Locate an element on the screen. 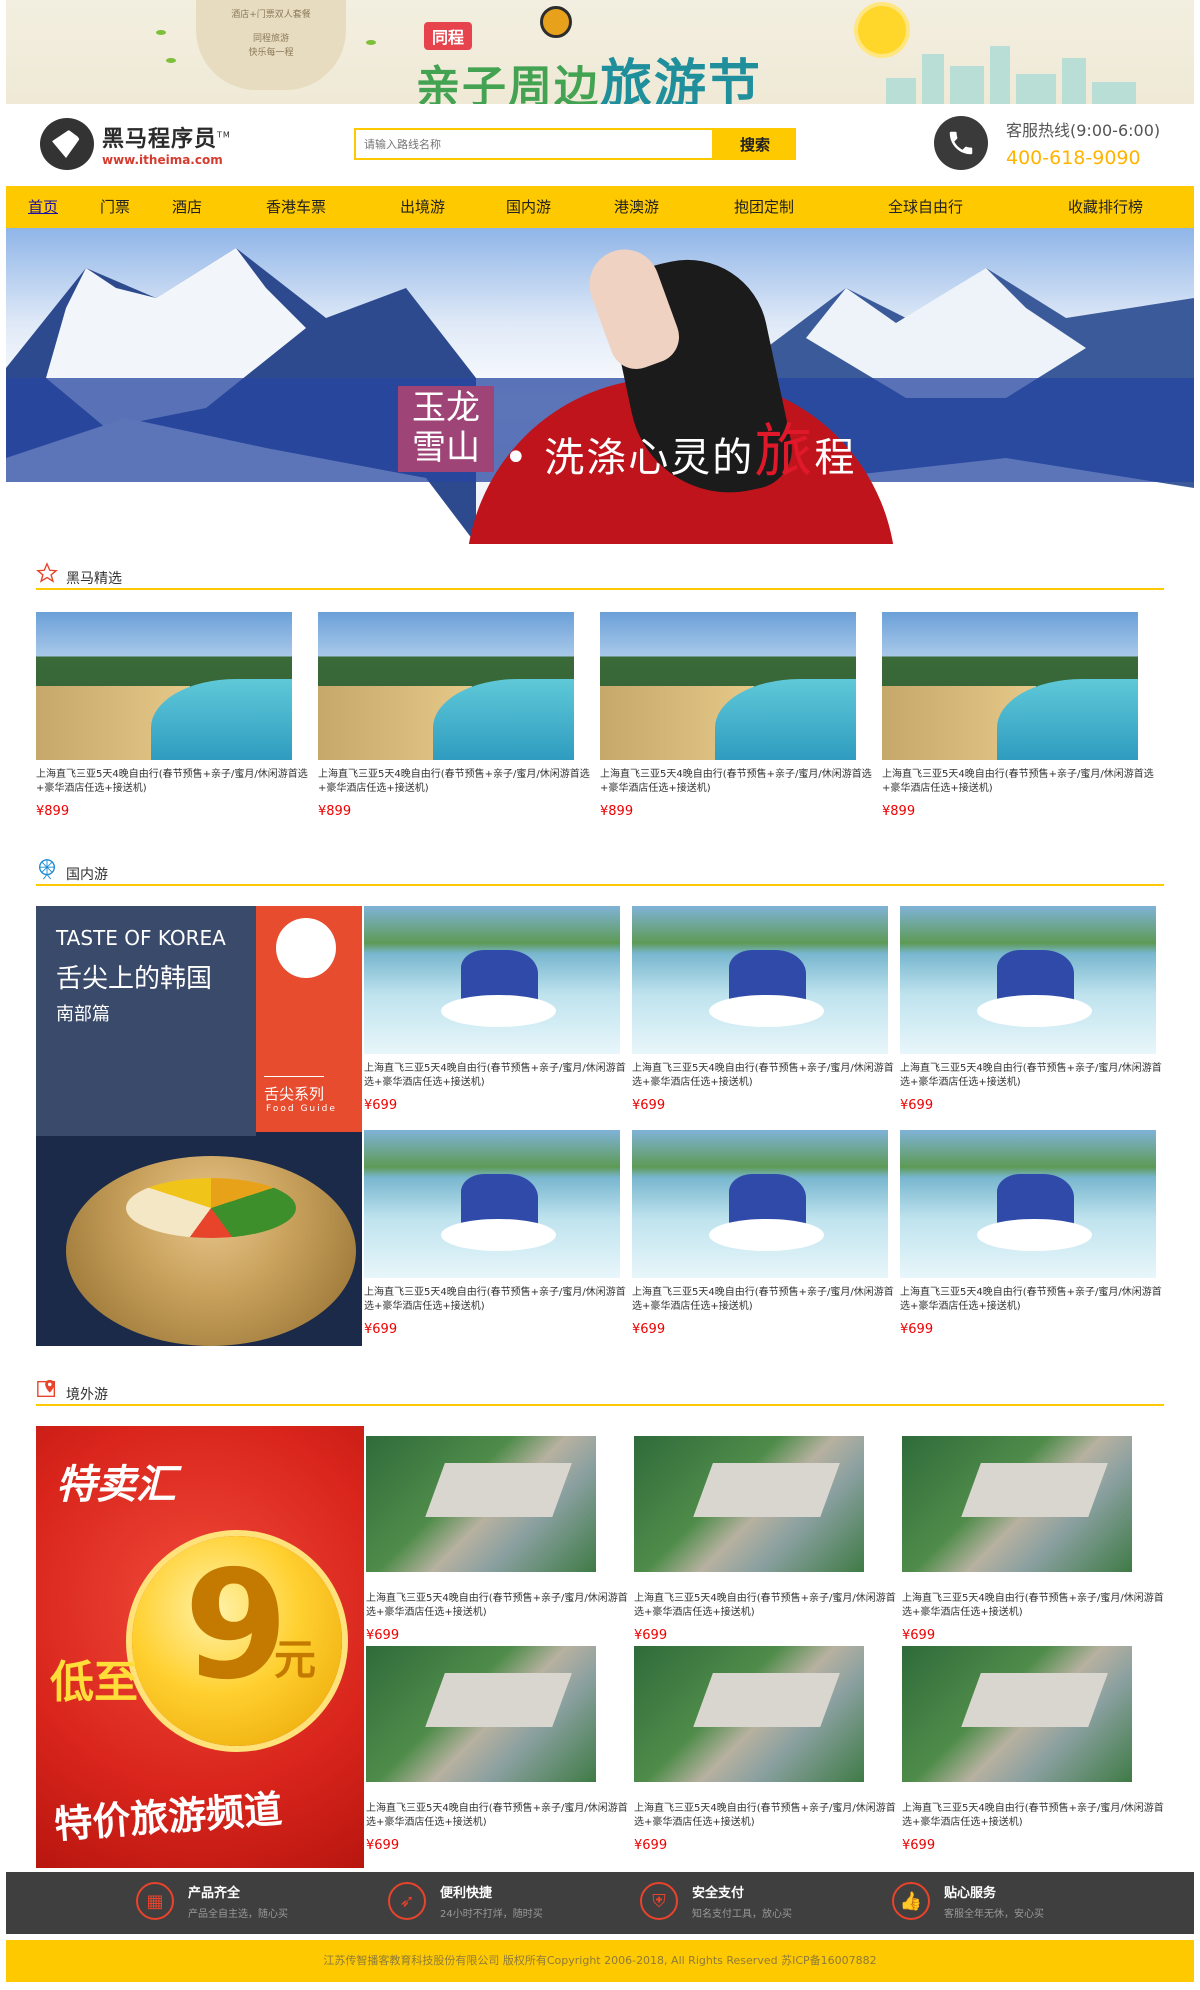 The width and height of the screenshot is (1200, 1990). nav-item-ranking: 收藏排行榜 is located at coordinates (1105, 207).